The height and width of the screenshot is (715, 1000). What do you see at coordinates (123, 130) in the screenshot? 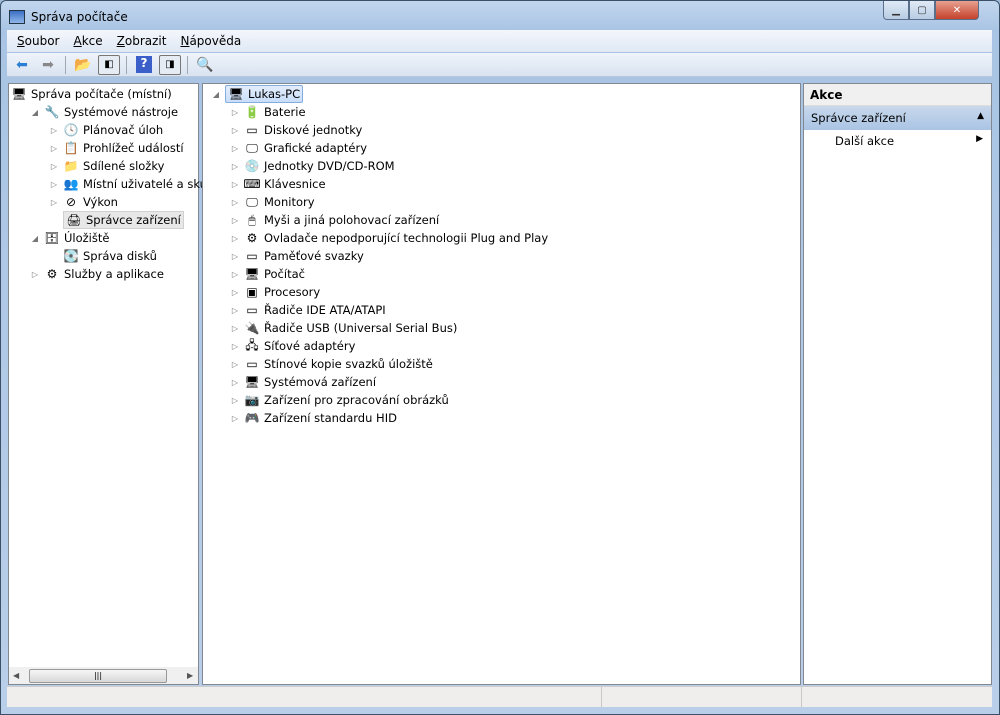
I see `tree-item-label: Plánovač úloh` at bounding box center [123, 130].